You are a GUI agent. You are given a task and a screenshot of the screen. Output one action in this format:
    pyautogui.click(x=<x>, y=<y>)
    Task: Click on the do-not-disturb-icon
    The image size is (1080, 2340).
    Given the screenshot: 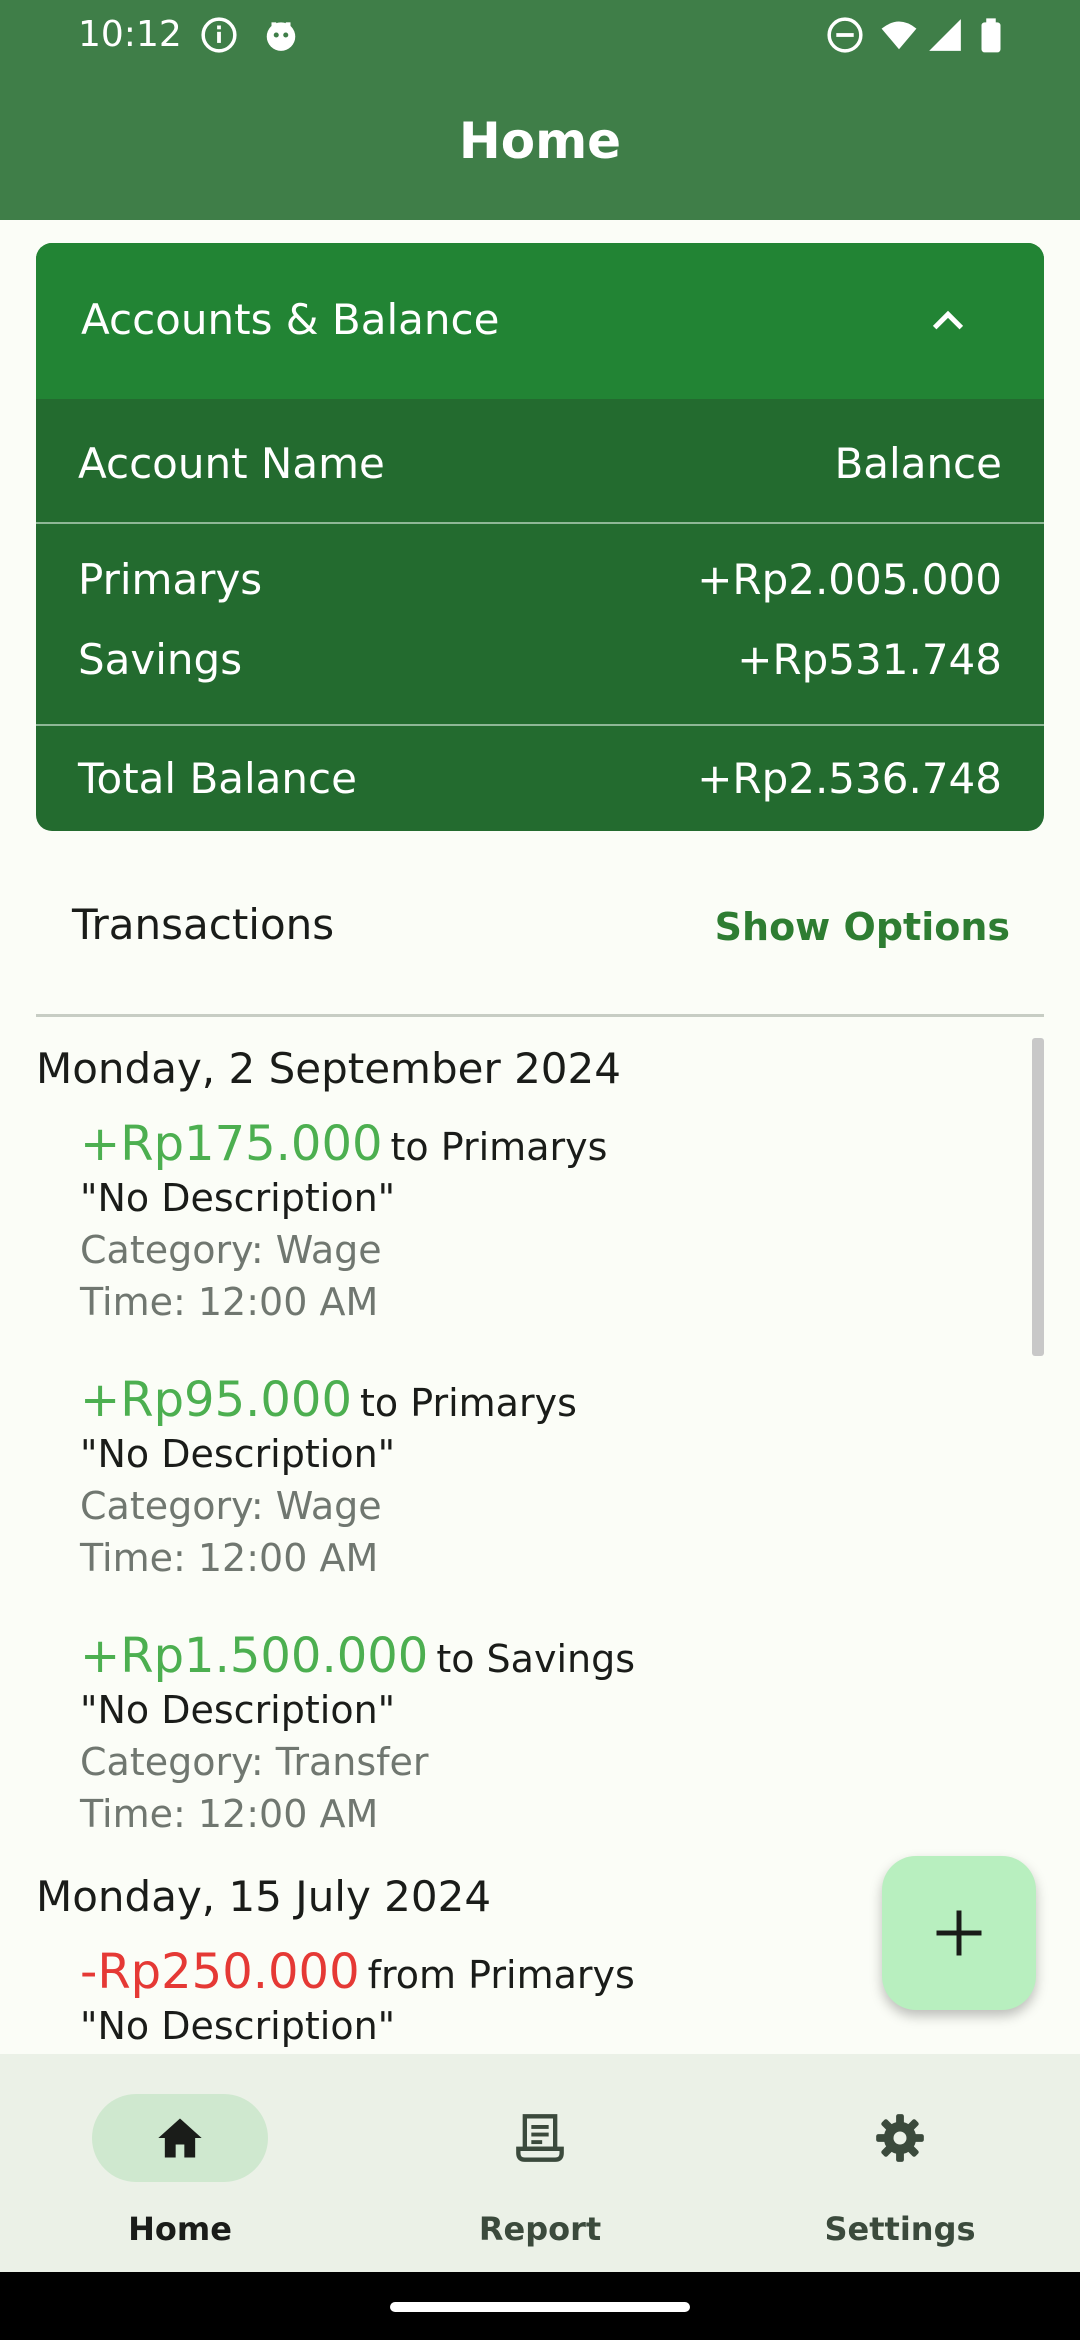 What is the action you would take?
    pyautogui.click(x=845, y=35)
    